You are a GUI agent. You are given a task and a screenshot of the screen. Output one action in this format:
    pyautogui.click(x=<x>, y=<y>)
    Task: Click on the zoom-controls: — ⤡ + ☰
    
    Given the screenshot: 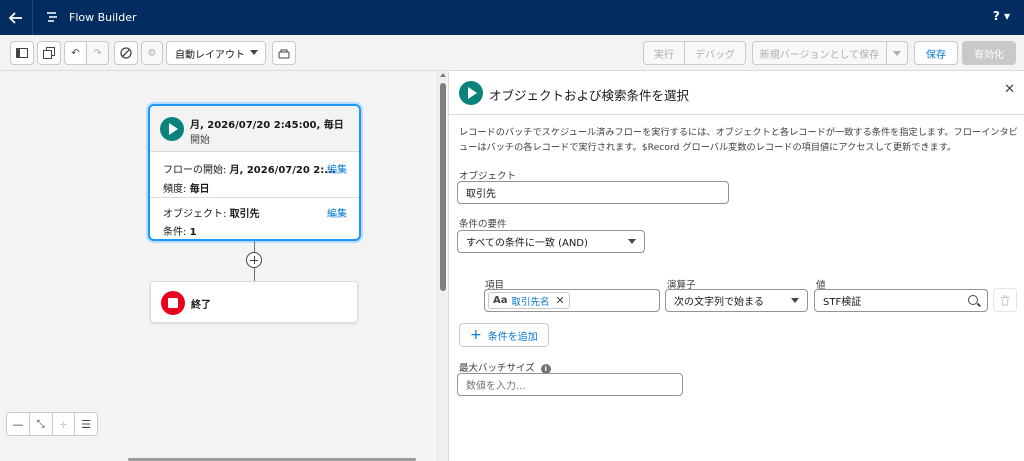 What is the action you would take?
    pyautogui.click(x=52, y=424)
    